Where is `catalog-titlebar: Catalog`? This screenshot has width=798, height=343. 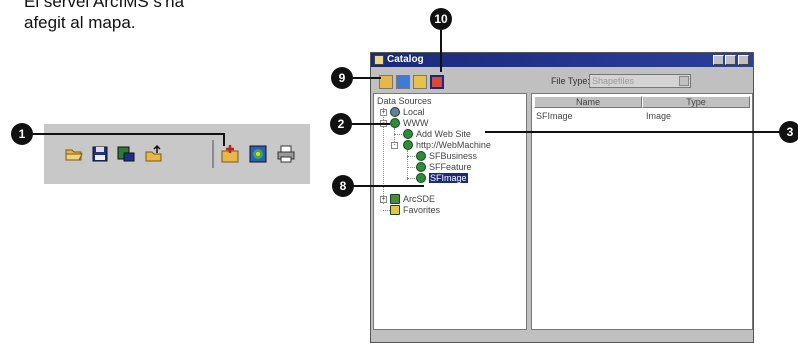
catalog-titlebar: Catalog is located at coordinates (562, 60).